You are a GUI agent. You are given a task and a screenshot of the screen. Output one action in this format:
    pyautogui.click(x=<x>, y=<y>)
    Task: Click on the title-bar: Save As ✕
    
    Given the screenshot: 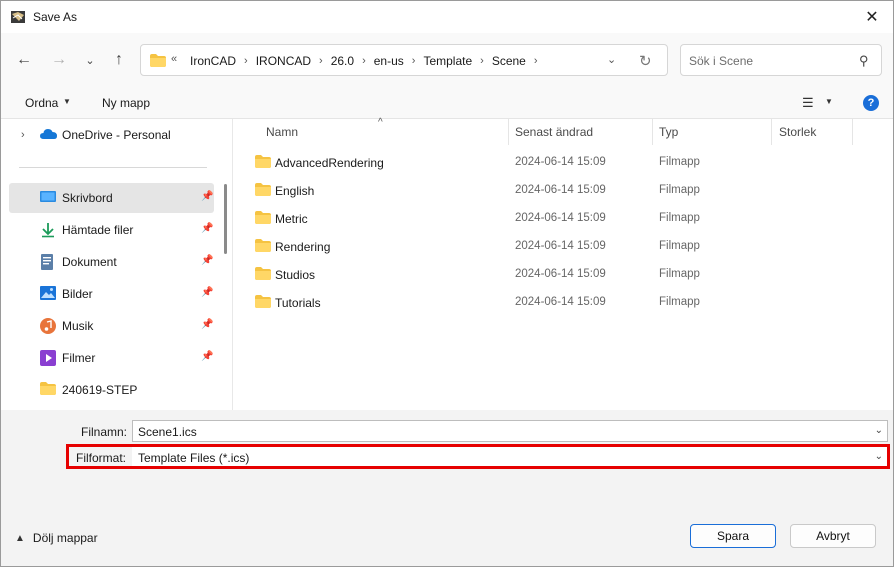 What is the action you would take?
    pyautogui.click(x=447, y=17)
    